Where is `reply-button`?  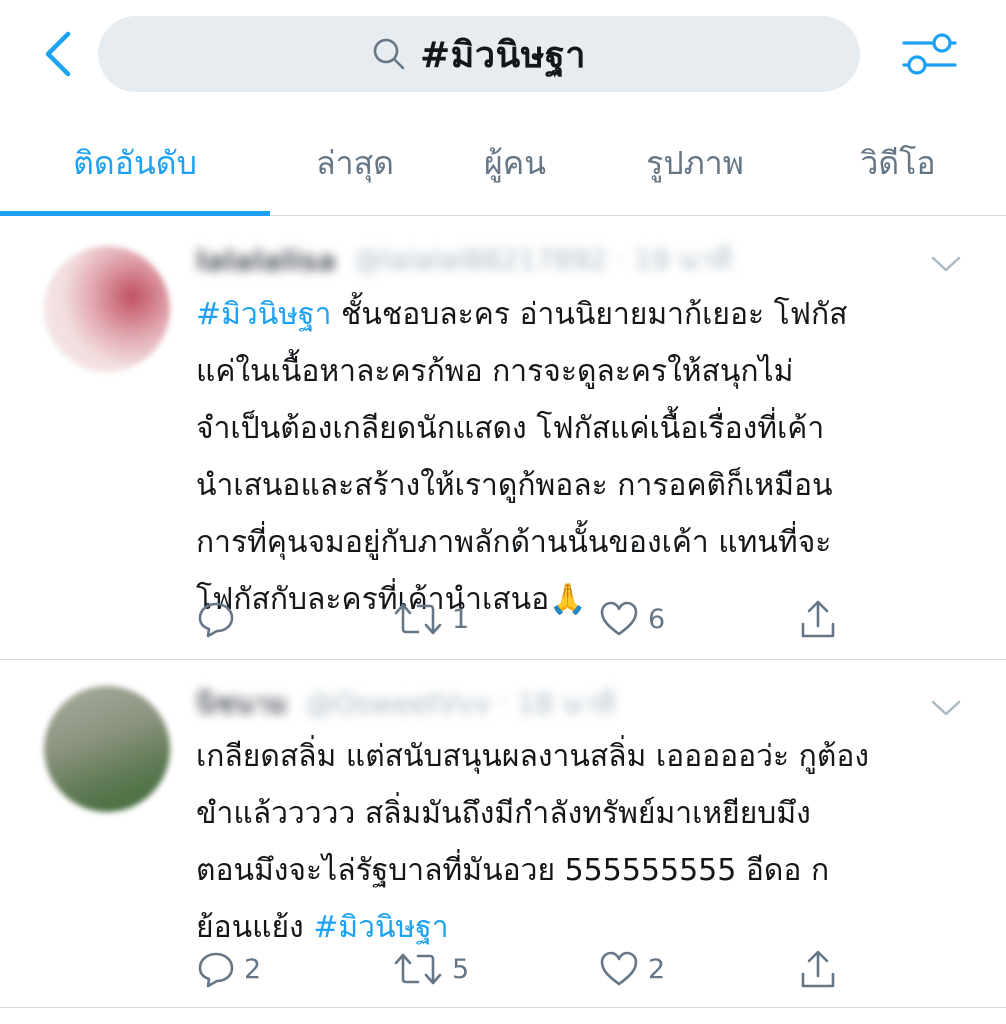
reply-button is located at coordinates (220, 619).